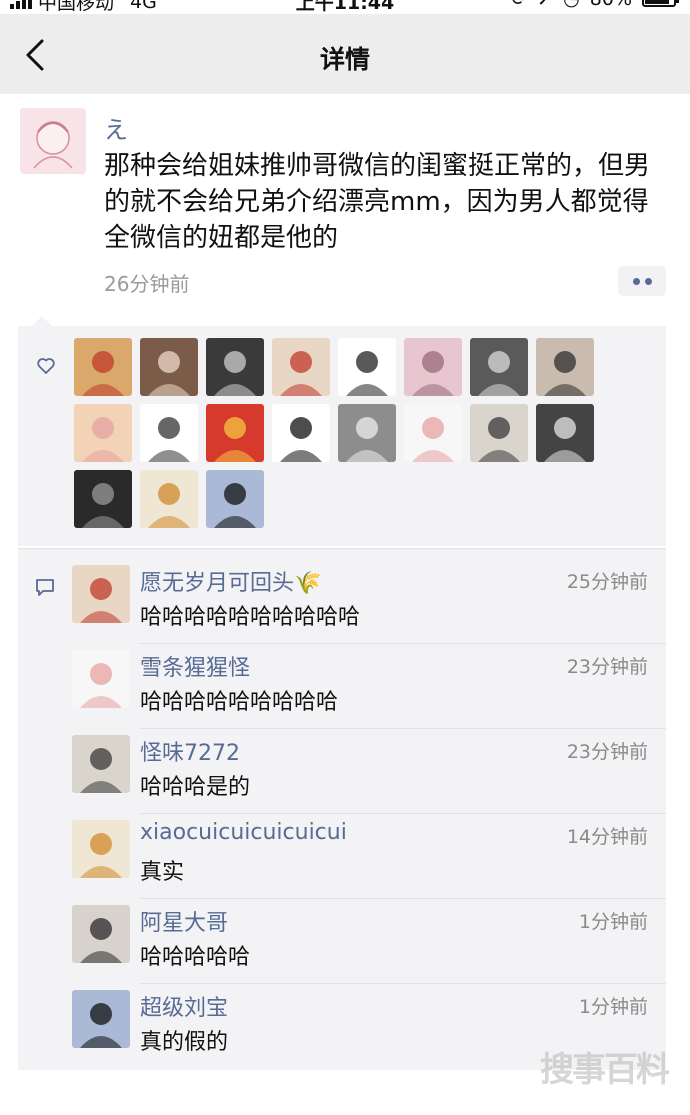 This screenshot has width=690, height=1115. I want to click on comment-icon, so click(45, 587).